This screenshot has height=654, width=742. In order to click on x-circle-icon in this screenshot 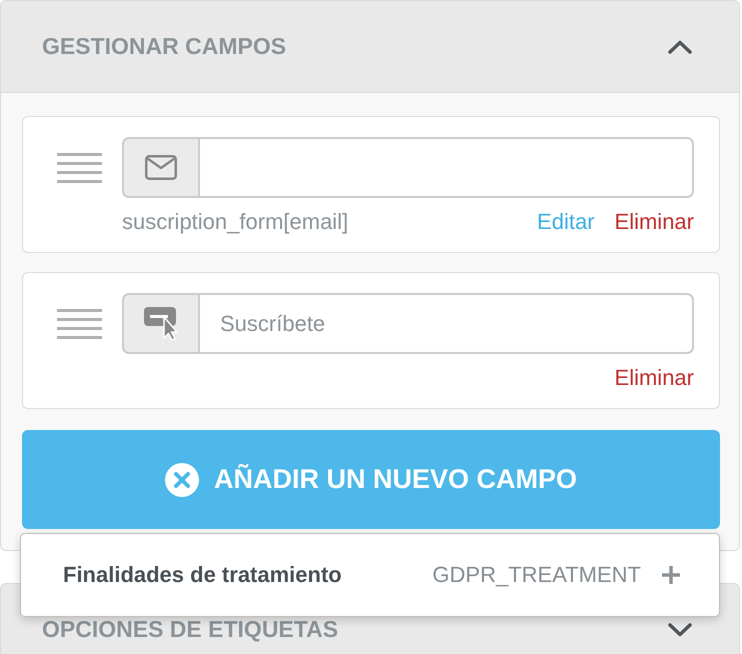, I will do `click(181, 479)`.